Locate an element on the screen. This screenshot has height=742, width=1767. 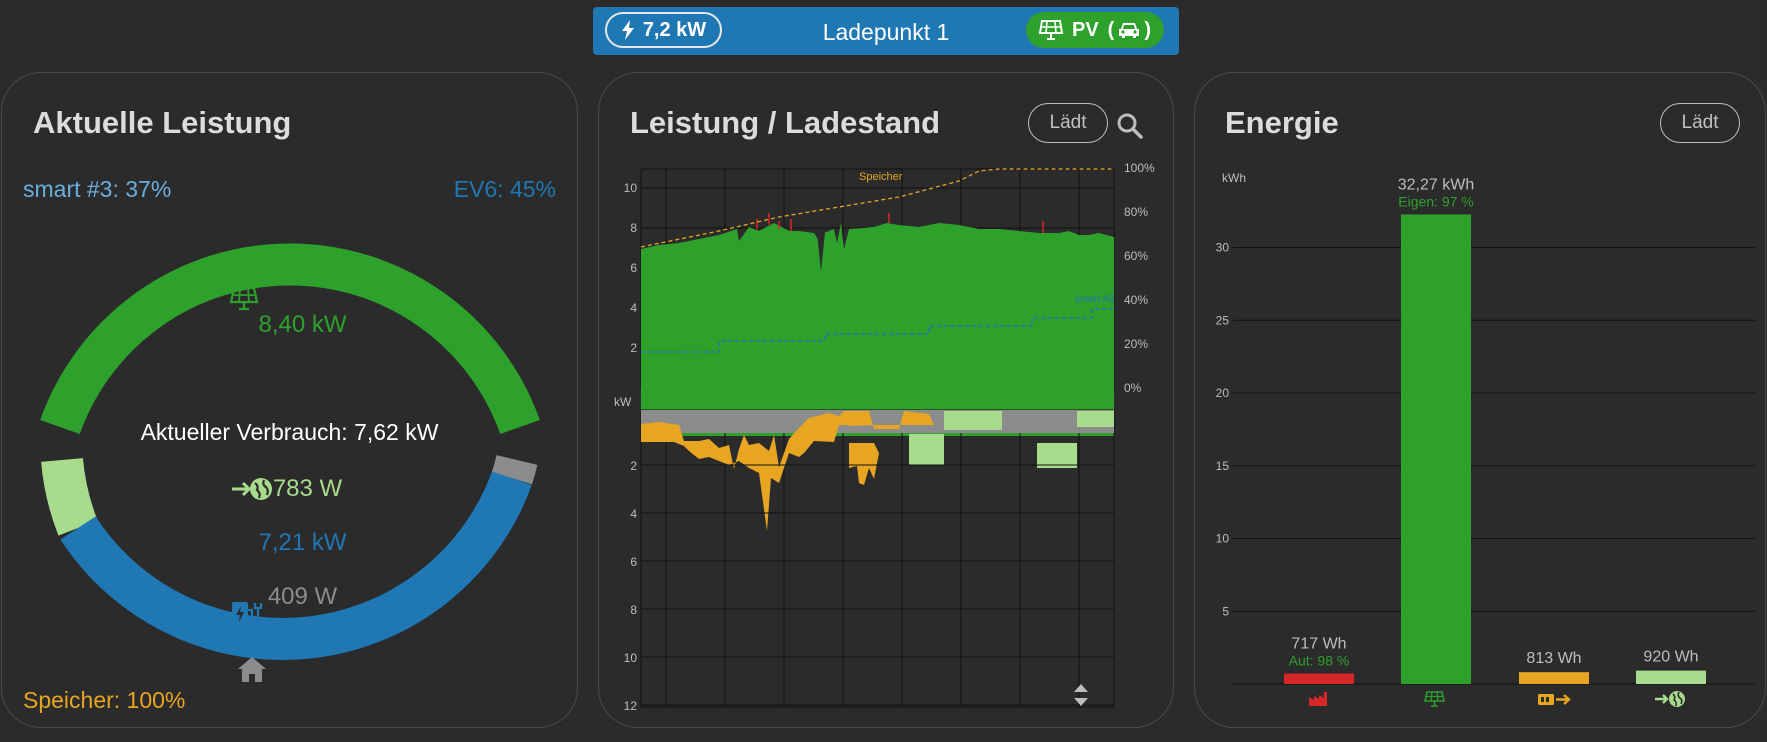
y-tick-label: 6 is located at coordinates (633, 268).